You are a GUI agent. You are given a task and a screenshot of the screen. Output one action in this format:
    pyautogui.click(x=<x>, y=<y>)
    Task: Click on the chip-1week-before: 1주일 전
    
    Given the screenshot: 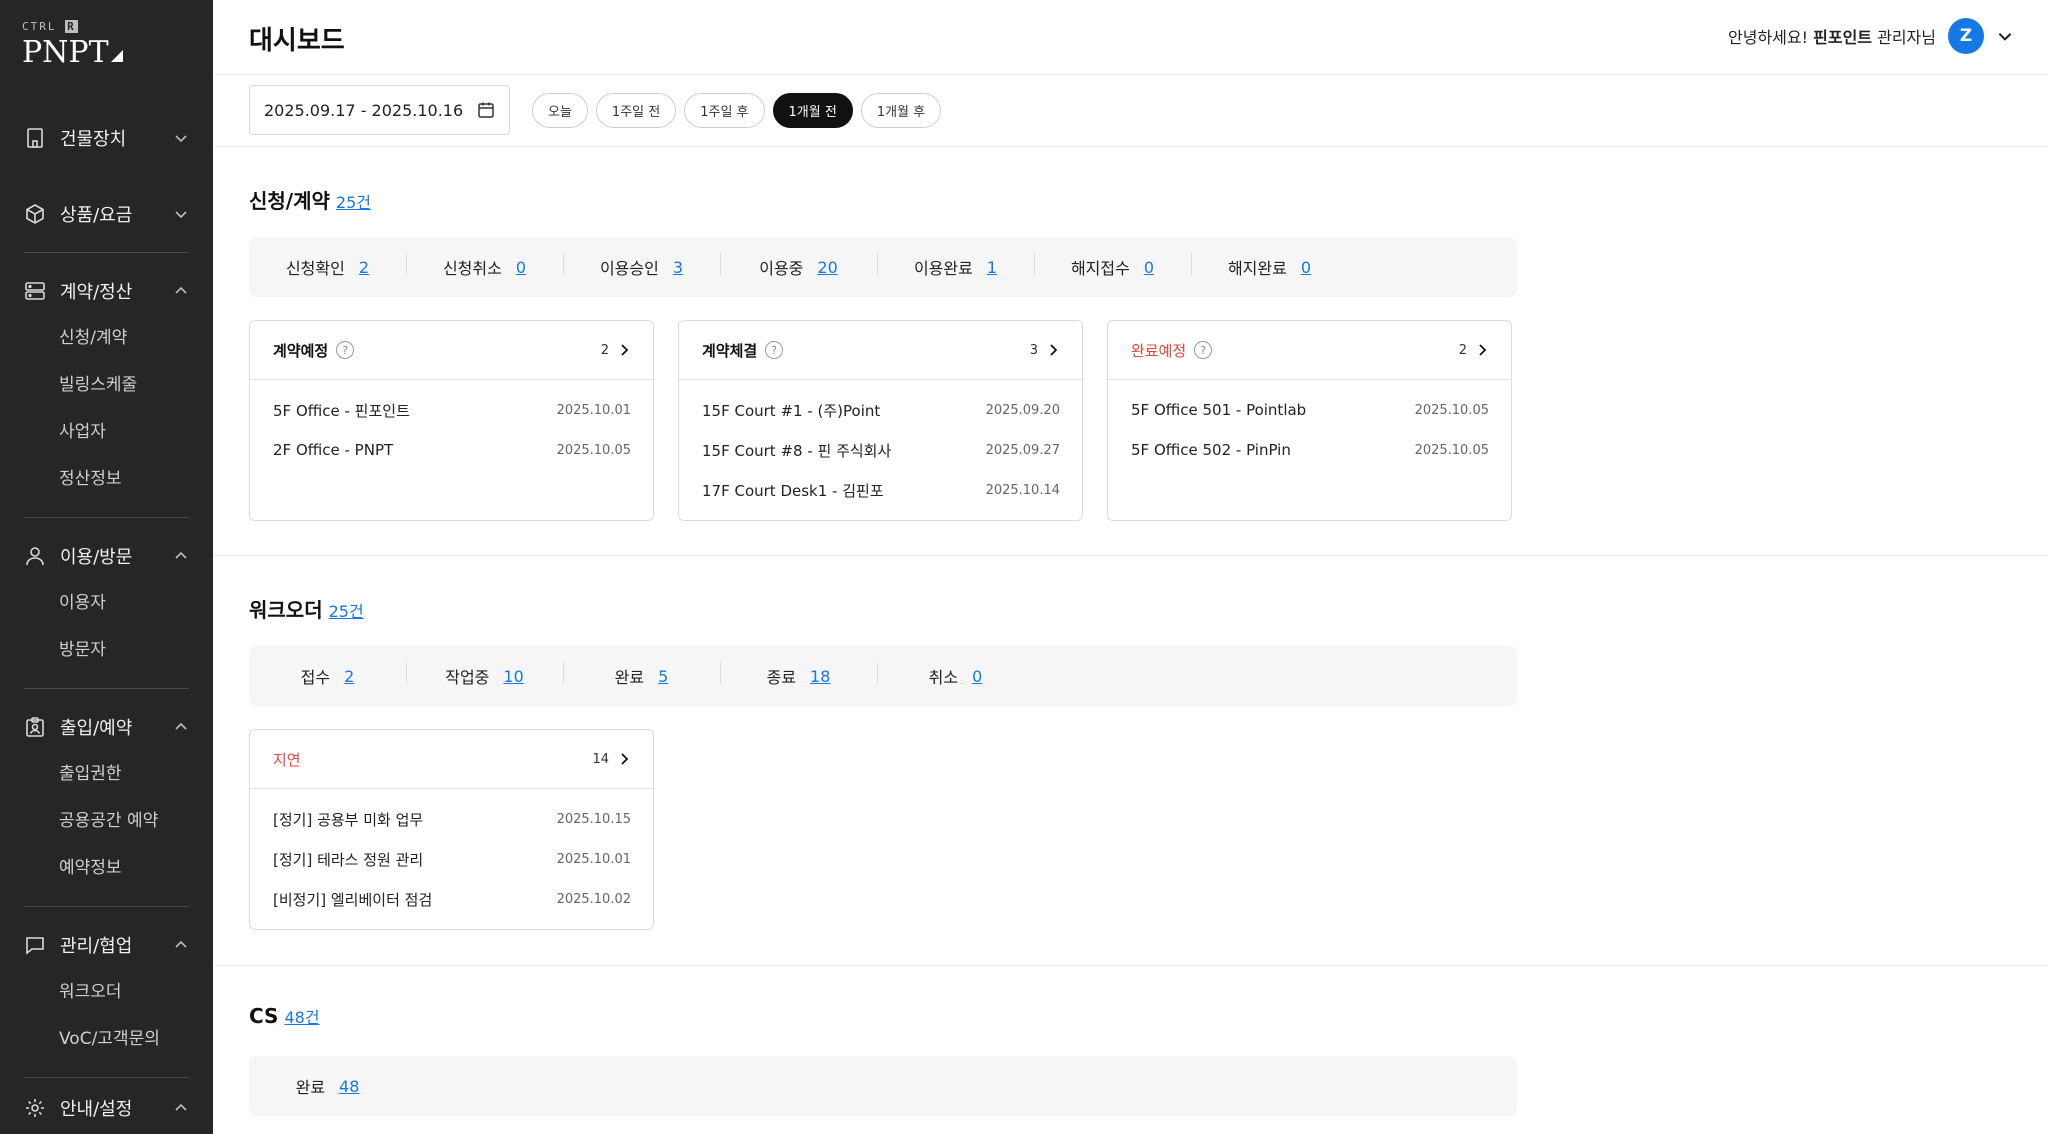 What is the action you would take?
    pyautogui.click(x=636, y=110)
    